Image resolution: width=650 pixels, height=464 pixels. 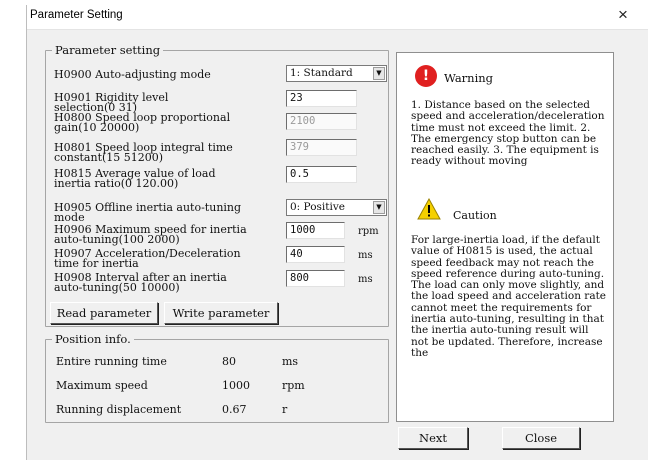 What do you see at coordinates (108, 50) in the screenshot?
I see `parameter-setting-legend: Parameter setting` at bounding box center [108, 50].